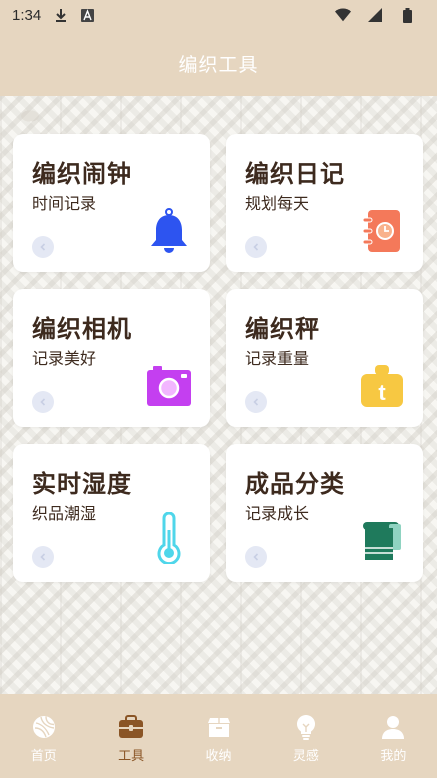 This screenshot has height=778, width=437. I want to click on card-knit-camera: 编织相机 记录美好, so click(111, 358).